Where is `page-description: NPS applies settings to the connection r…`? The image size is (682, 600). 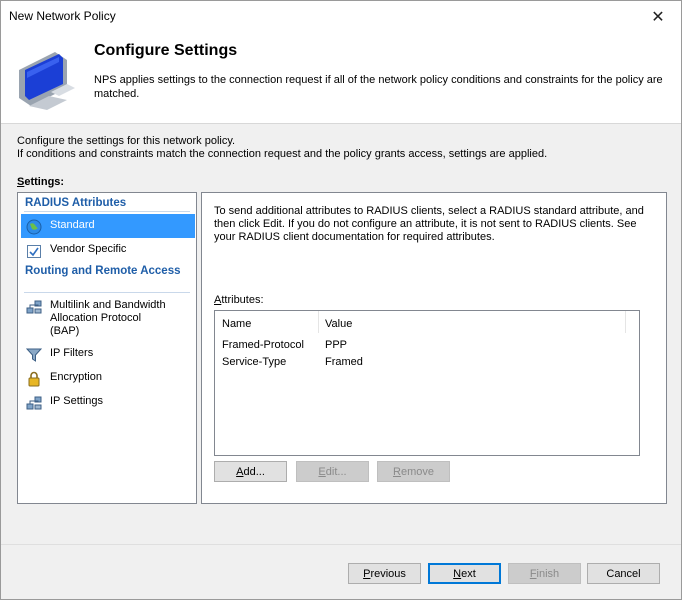
page-description: NPS applies settings to the connection r… is located at coordinates (378, 87).